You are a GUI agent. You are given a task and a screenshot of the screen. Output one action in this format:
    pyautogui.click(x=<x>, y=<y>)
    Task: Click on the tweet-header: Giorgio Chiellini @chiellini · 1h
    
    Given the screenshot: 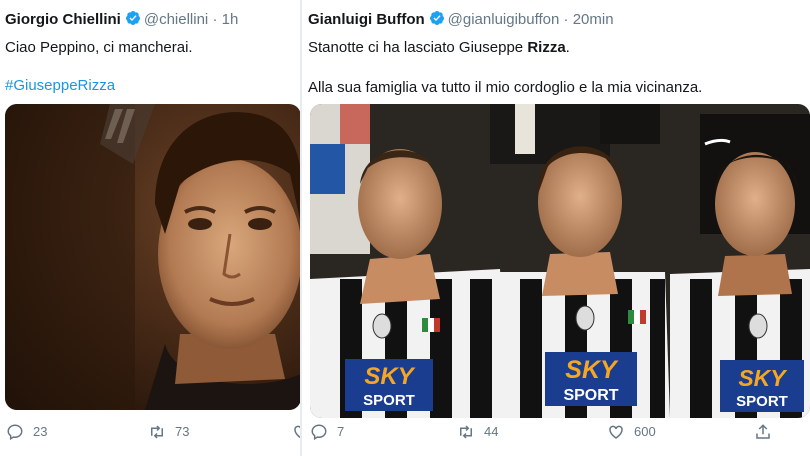 What is the action you would take?
    pyautogui.click(x=121, y=19)
    